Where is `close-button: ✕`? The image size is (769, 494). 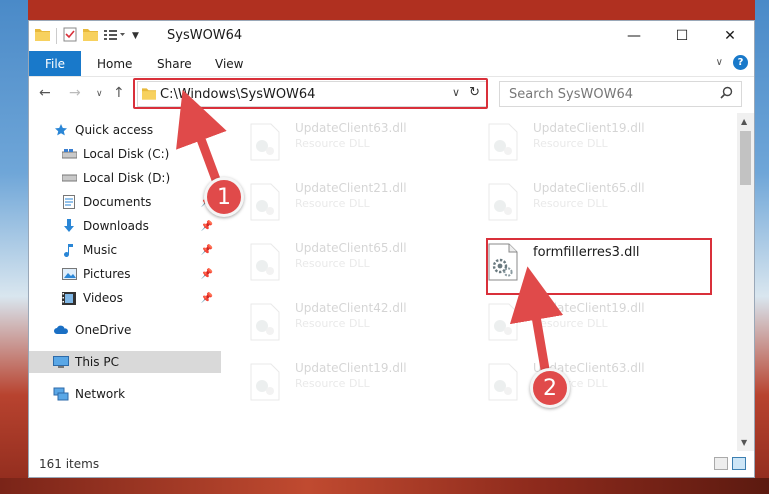 close-button: ✕ is located at coordinates (730, 36).